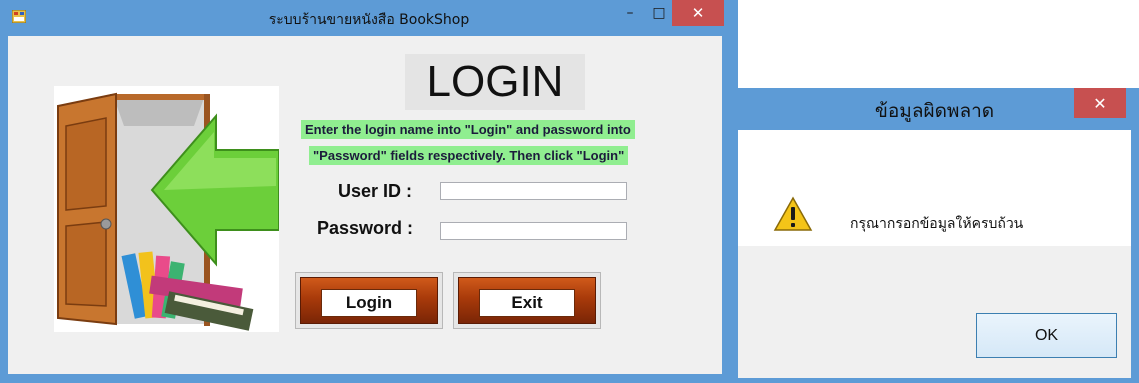  I want to click on exit-button-label: Exit, so click(527, 303).